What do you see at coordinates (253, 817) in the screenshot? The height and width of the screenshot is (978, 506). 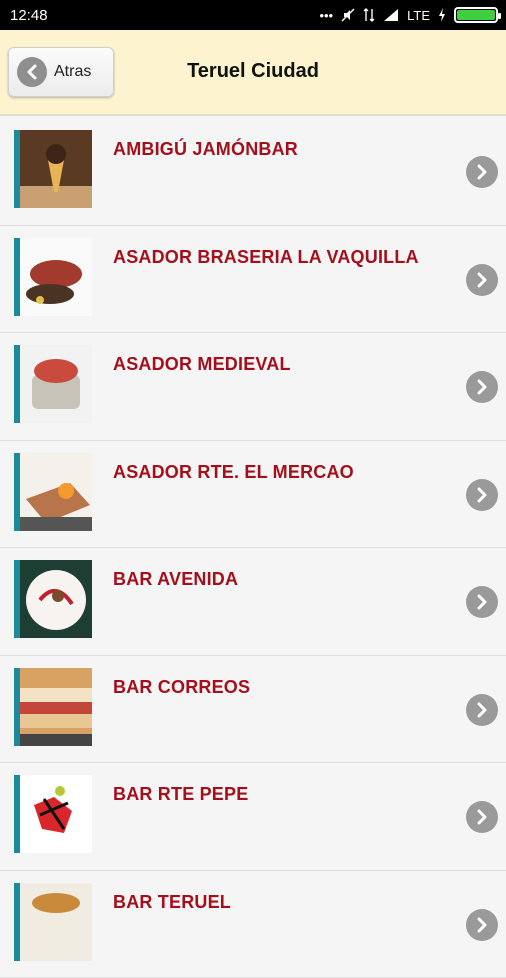 I see `list-item: BAR RTE PEPE` at bounding box center [253, 817].